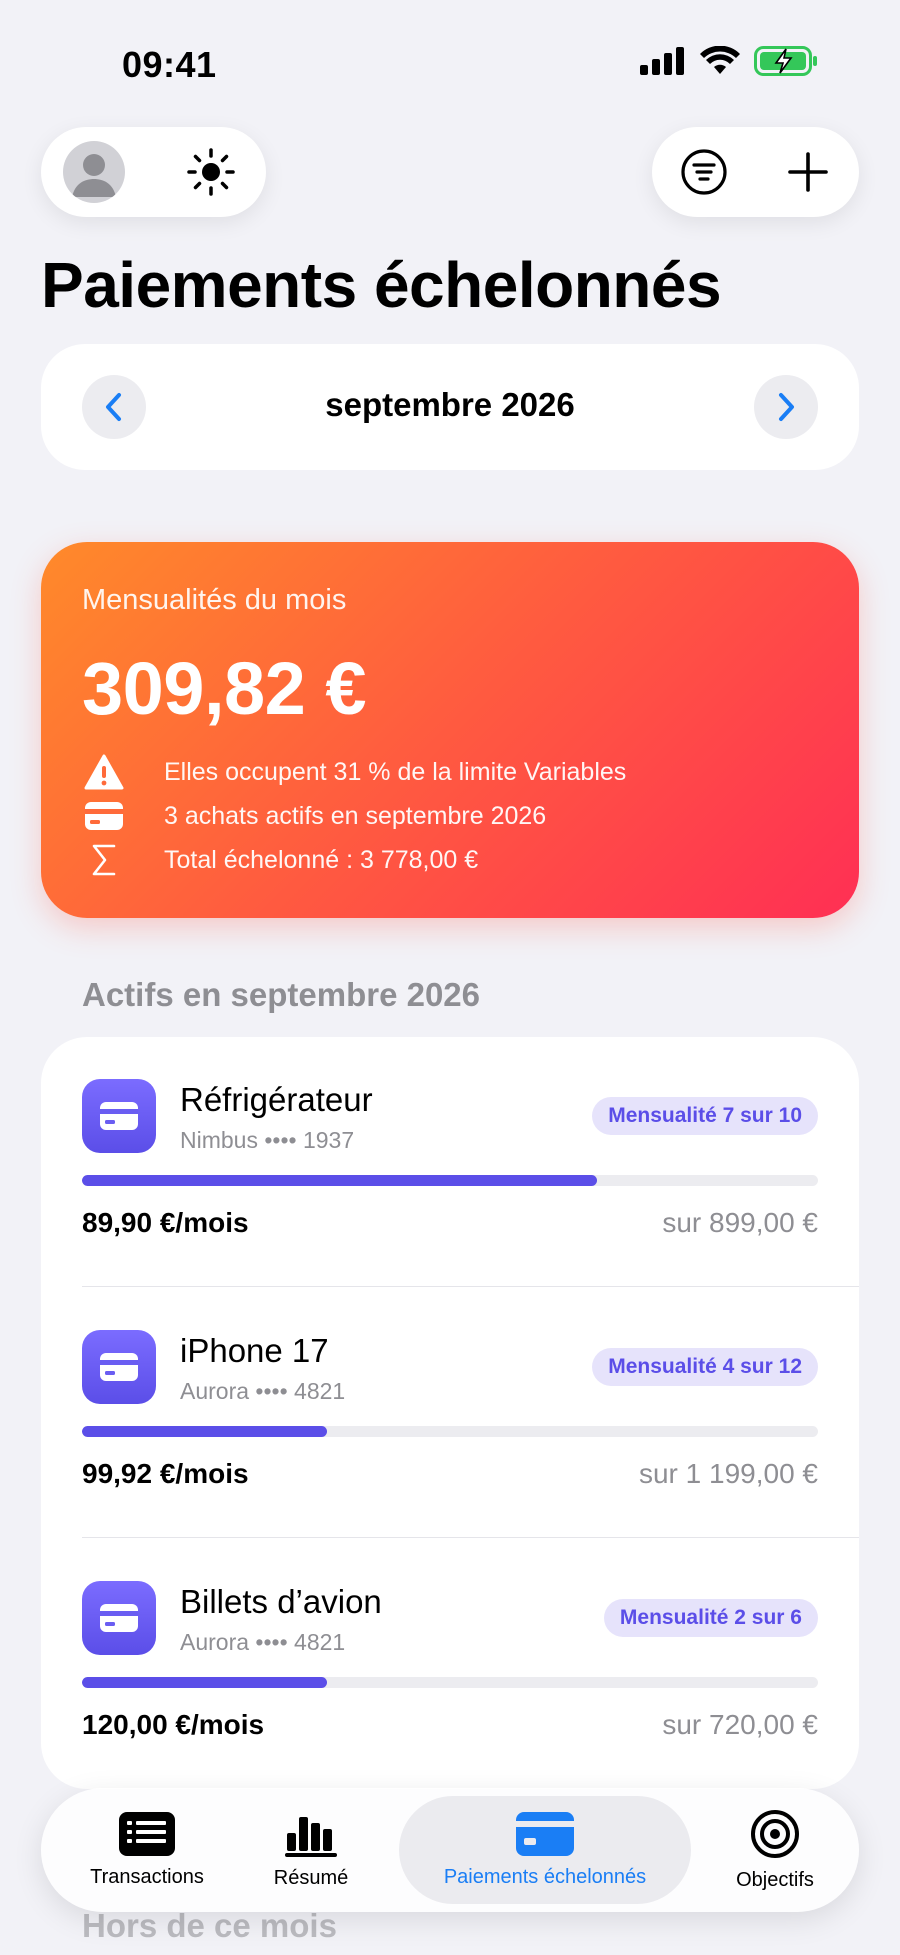 Image resolution: width=900 pixels, height=1955 pixels. What do you see at coordinates (104, 772) in the screenshot?
I see `warning-icon` at bounding box center [104, 772].